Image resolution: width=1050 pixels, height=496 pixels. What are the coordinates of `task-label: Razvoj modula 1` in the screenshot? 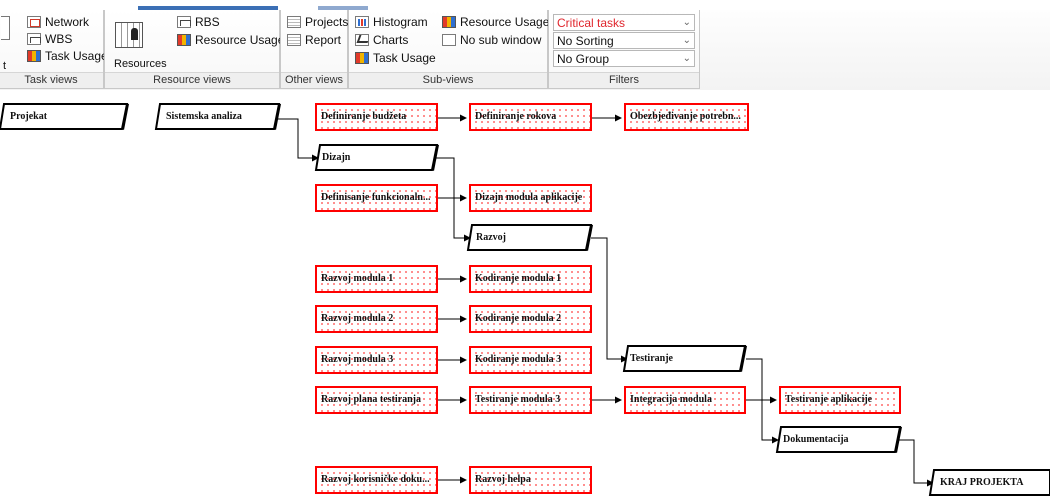 It's located at (357, 278).